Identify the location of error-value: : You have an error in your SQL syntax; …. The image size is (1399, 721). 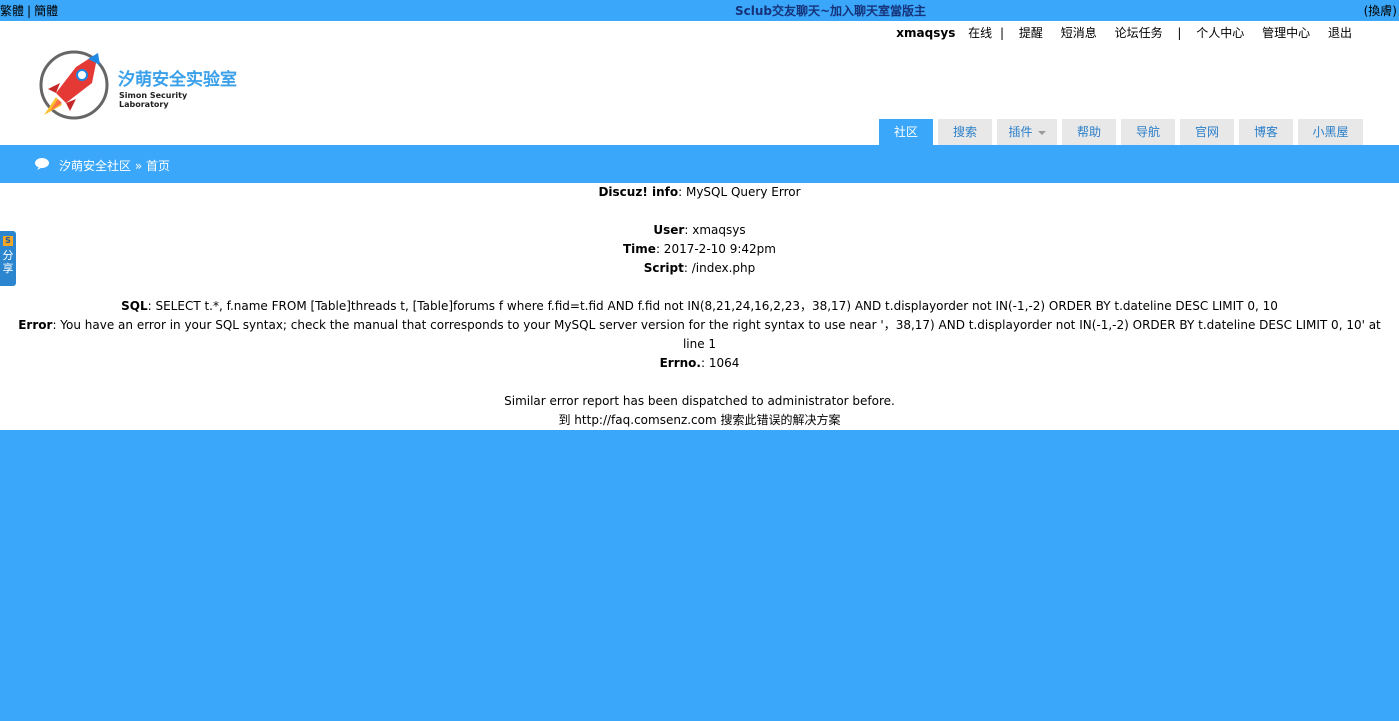
(716, 334).